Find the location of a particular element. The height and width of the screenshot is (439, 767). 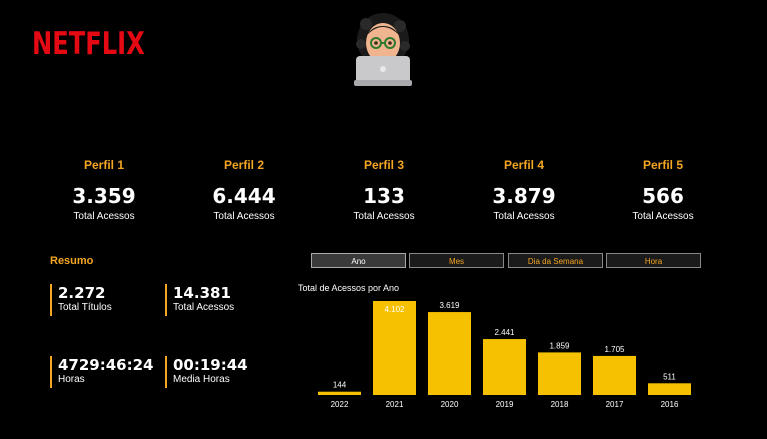

kpi-label: Total Títulos is located at coordinates (85, 307).